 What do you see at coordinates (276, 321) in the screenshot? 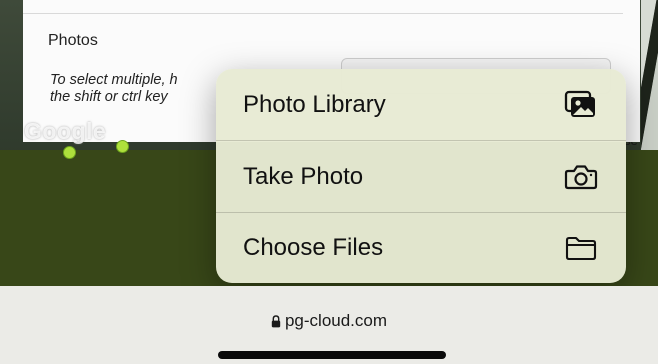
I see `lock-icon` at bounding box center [276, 321].